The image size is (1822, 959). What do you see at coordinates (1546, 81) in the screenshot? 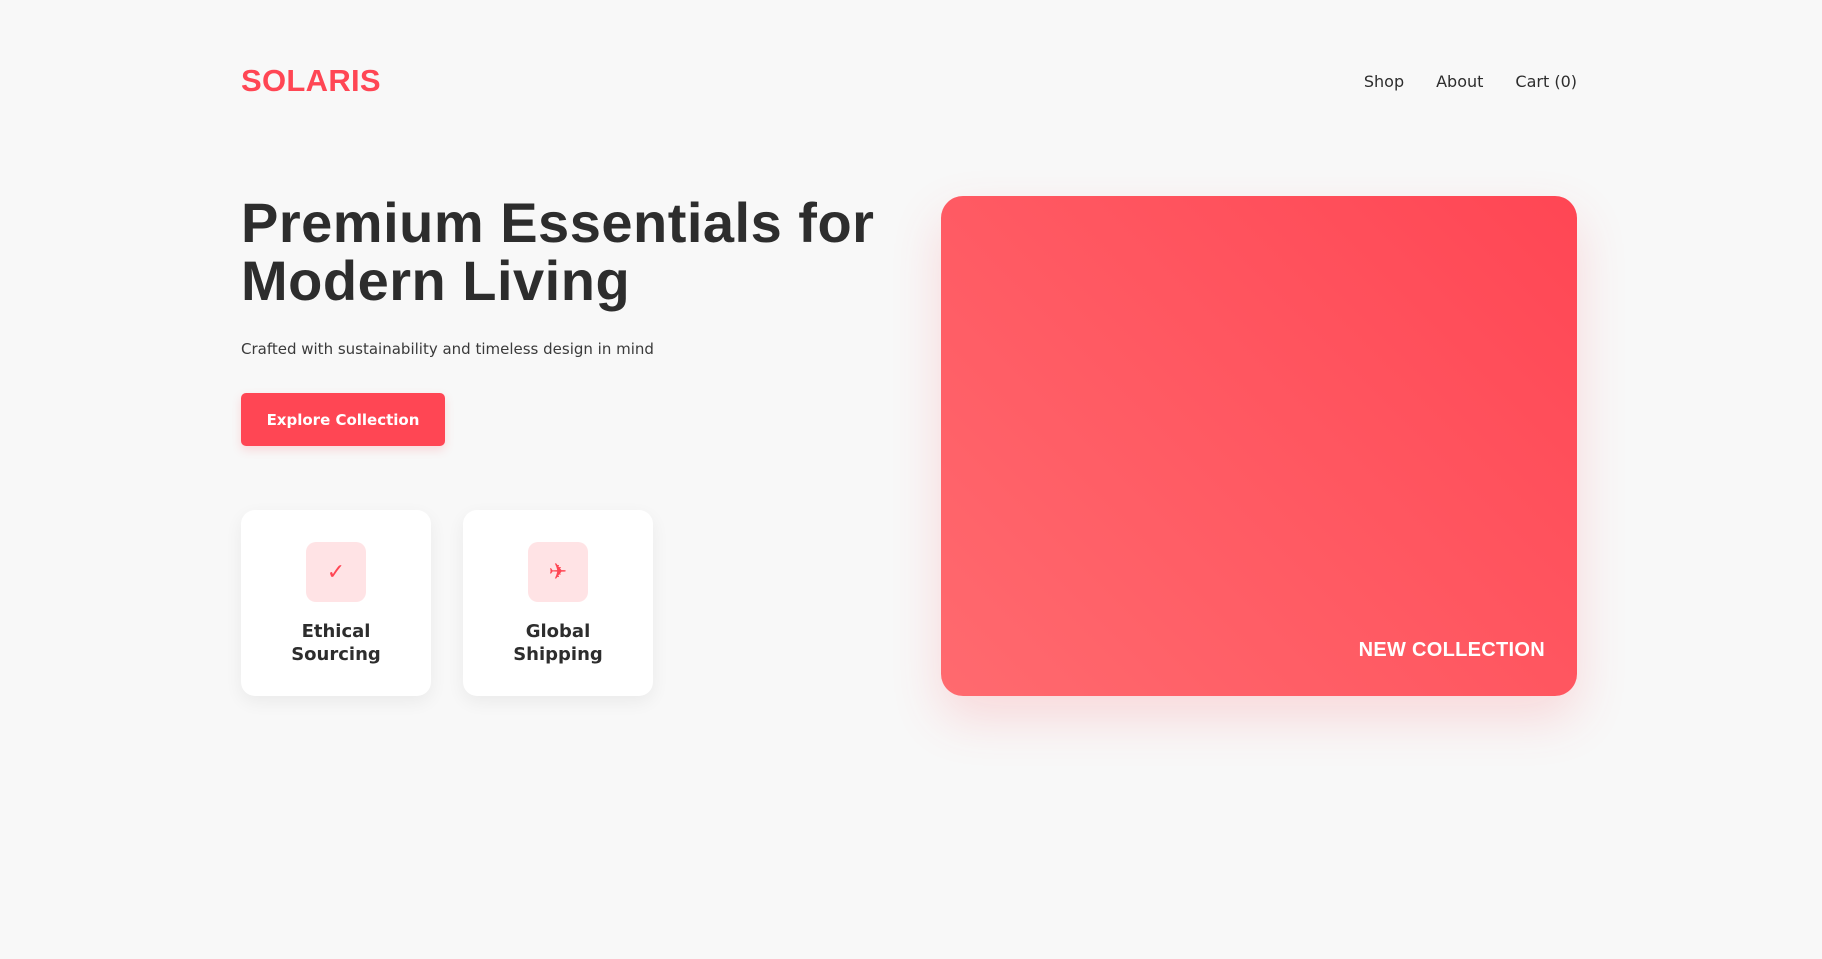
I see `nav-cart-link: Cart (0)` at bounding box center [1546, 81].